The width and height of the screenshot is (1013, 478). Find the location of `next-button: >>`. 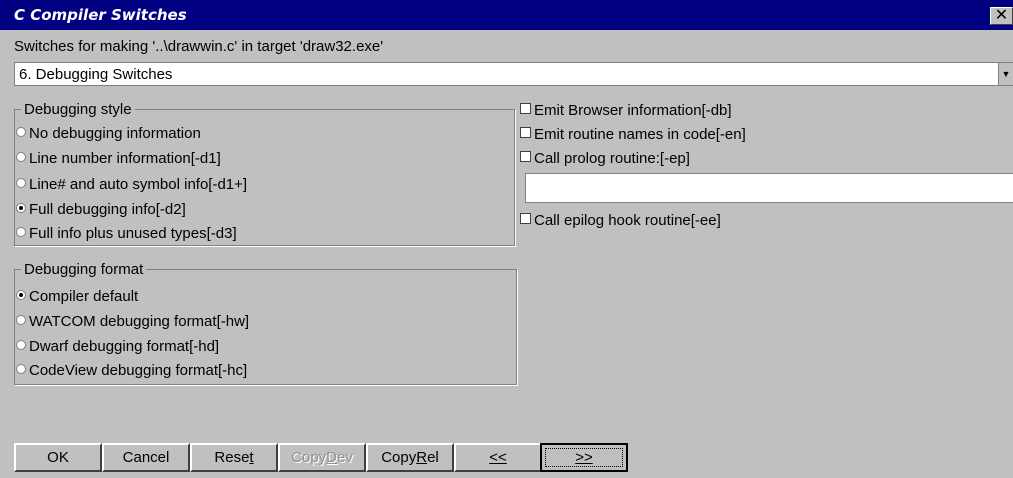

next-button: >> is located at coordinates (584, 457).